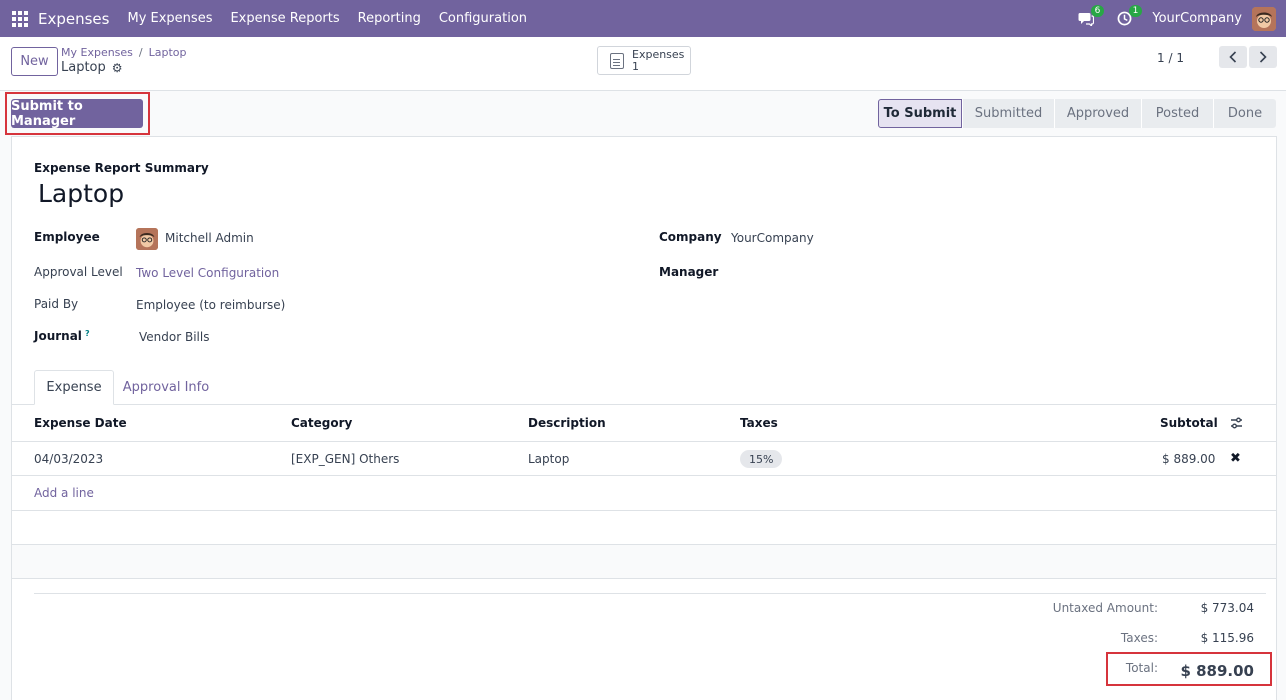 Image resolution: width=1286 pixels, height=700 pixels. What do you see at coordinates (1135, 10) in the screenshot?
I see `activity-badge: 1` at bounding box center [1135, 10].